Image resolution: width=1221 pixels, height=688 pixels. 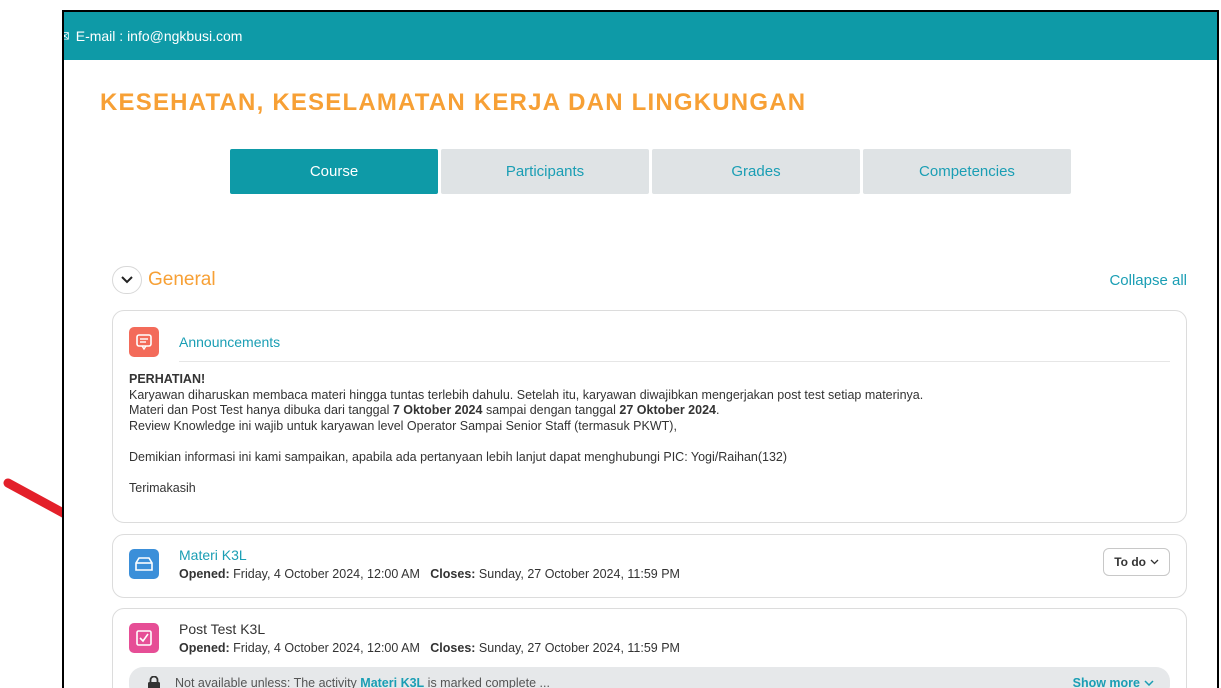 What do you see at coordinates (1113, 682) in the screenshot?
I see `show-more-button: Show more` at bounding box center [1113, 682].